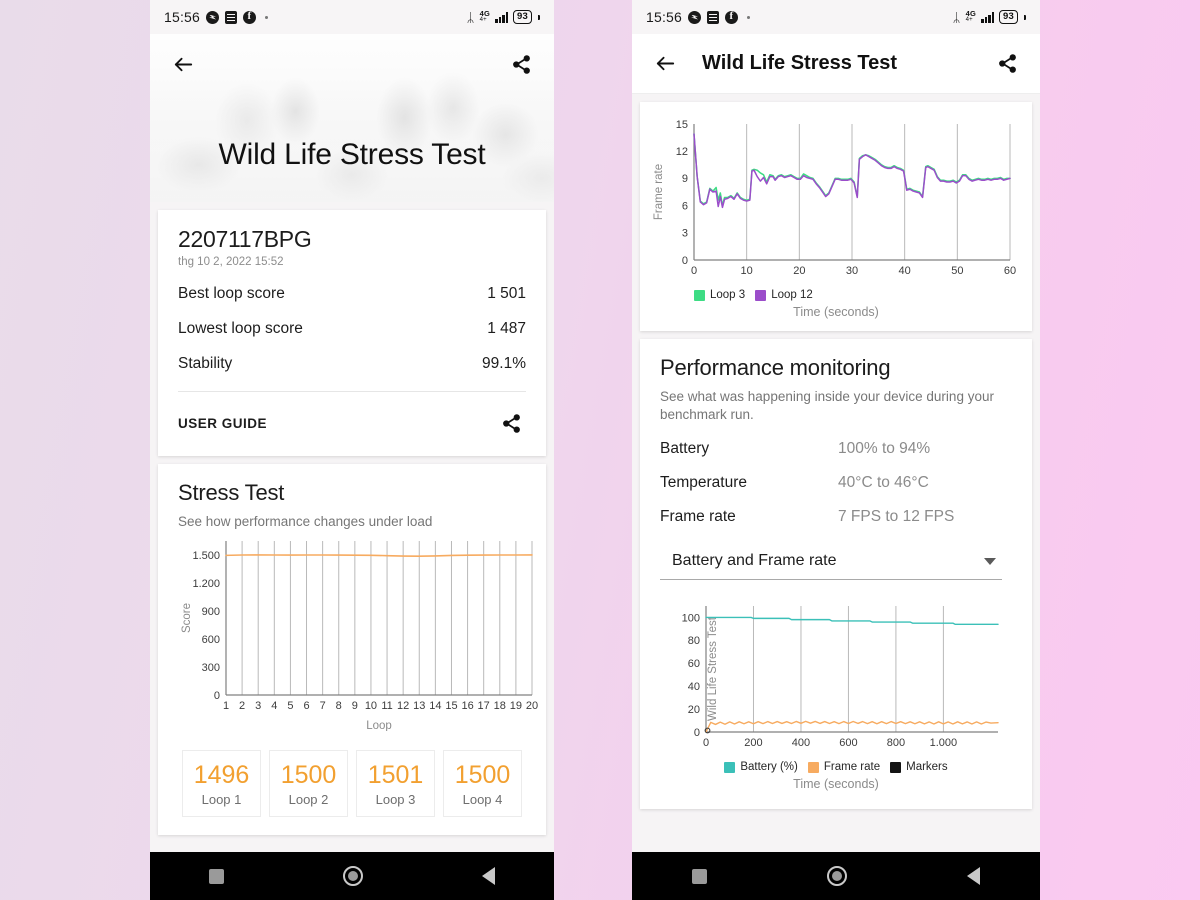  Describe the element at coordinates (754, 561) in the screenshot. I see `metric-select-value: Battery and Frame rate` at that location.